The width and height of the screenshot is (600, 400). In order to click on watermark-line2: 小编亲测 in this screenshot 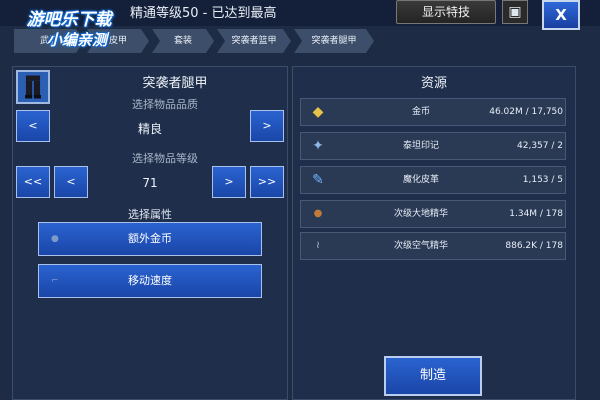, I will do `click(76, 40)`.